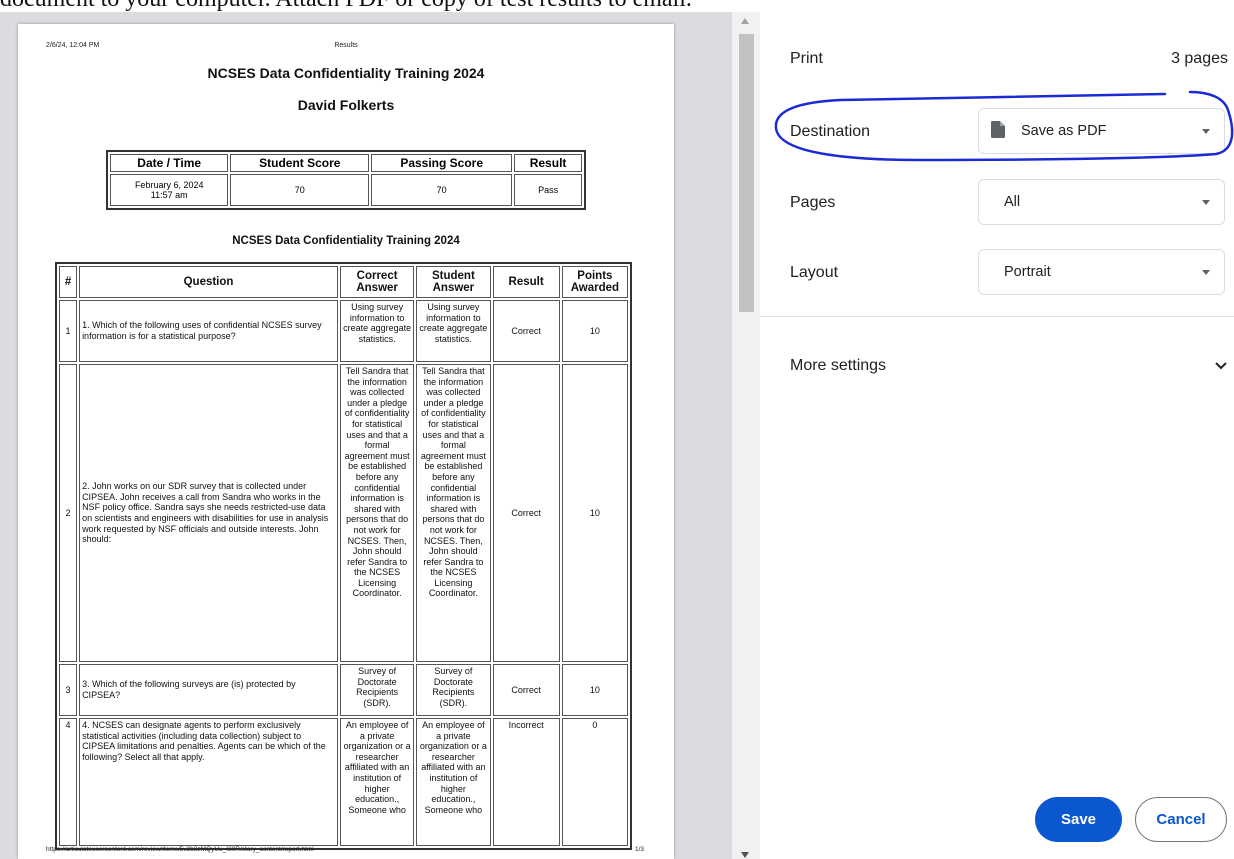  I want to click on question-num: 1, so click(68, 331).